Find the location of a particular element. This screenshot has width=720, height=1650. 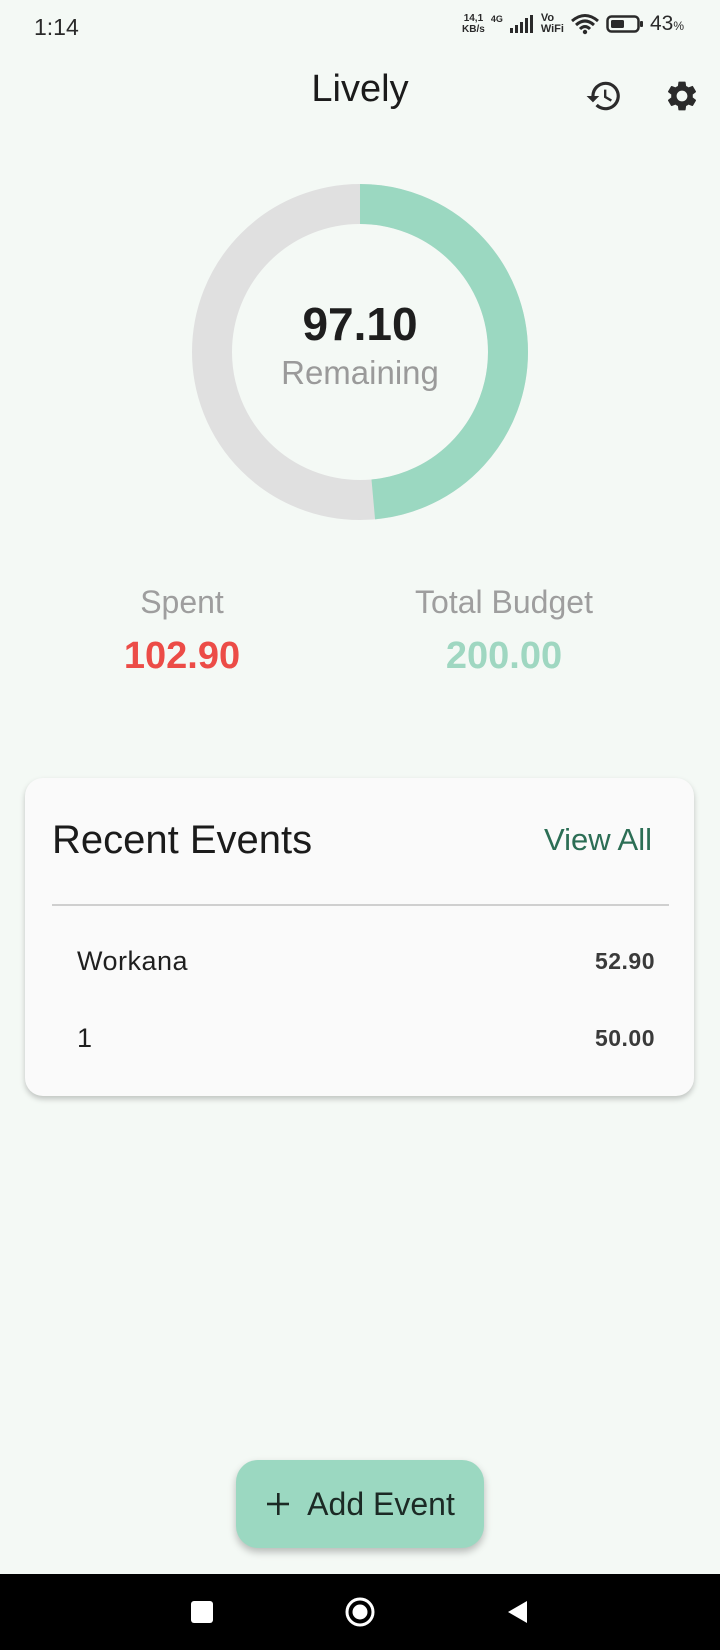

recents-icon is located at coordinates (202, 1612).